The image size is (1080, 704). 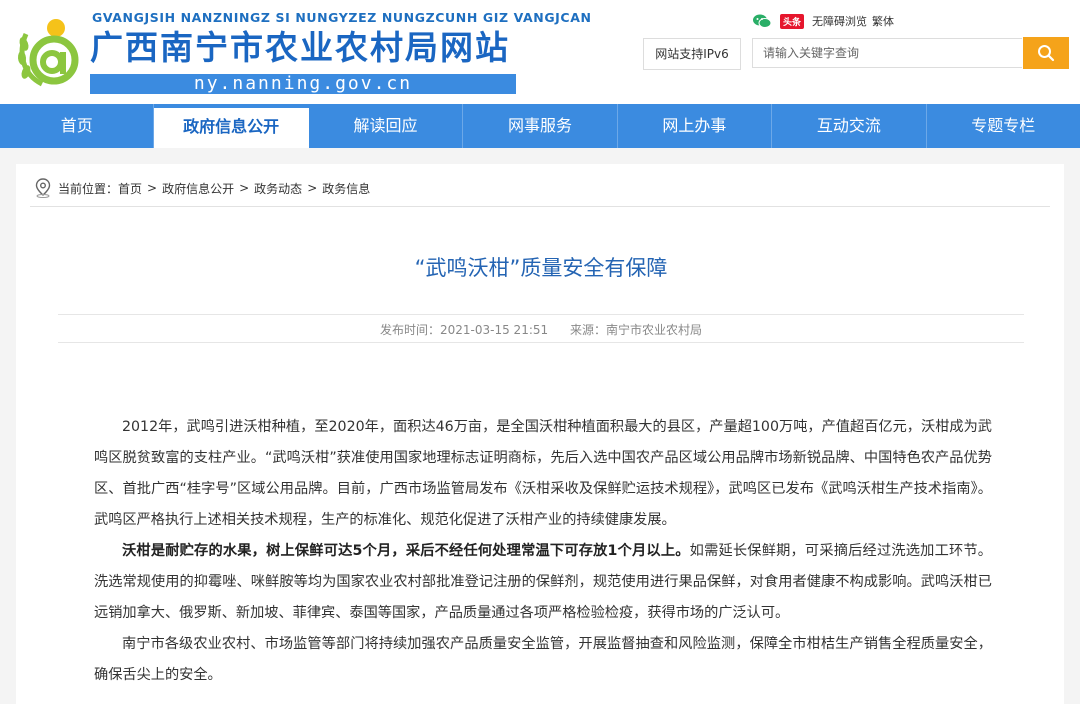 I want to click on search-input, so click(x=887, y=53).